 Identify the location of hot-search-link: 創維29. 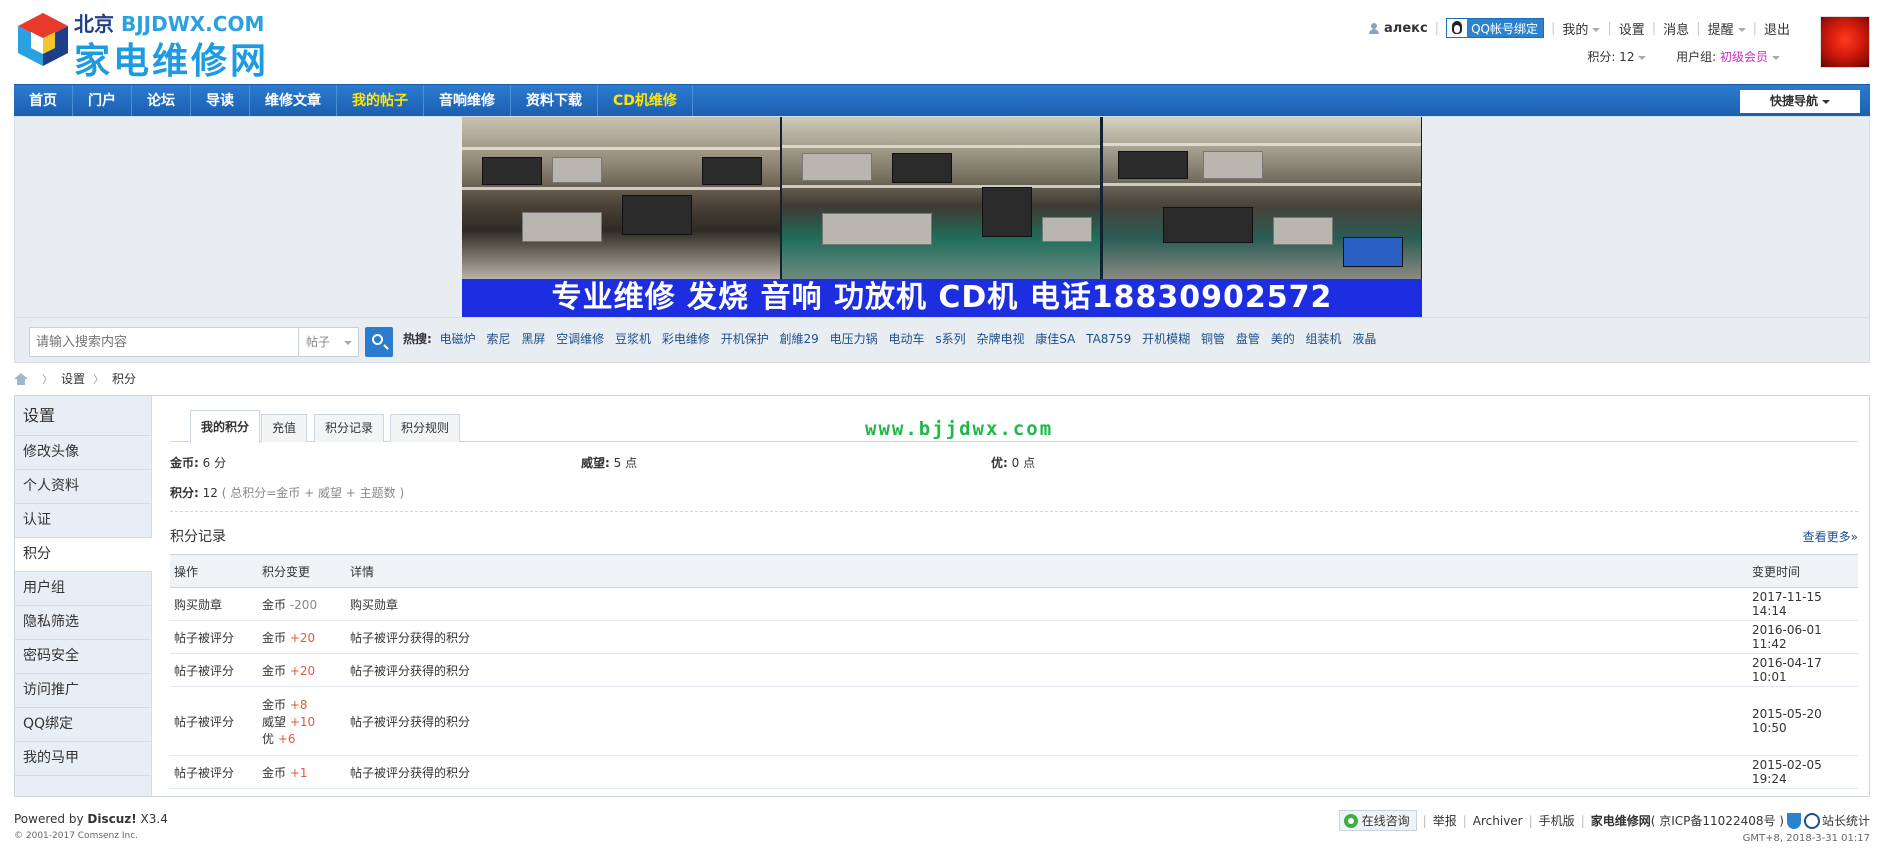
(799, 339).